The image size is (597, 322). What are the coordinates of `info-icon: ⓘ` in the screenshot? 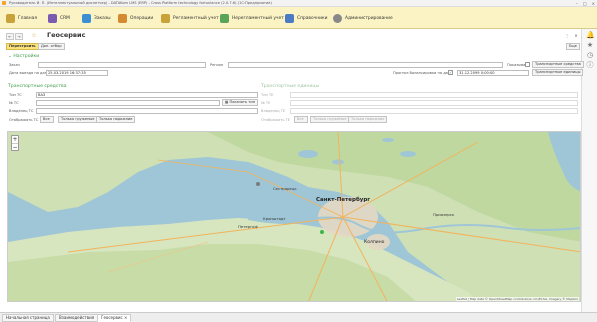 It's located at (590, 65).